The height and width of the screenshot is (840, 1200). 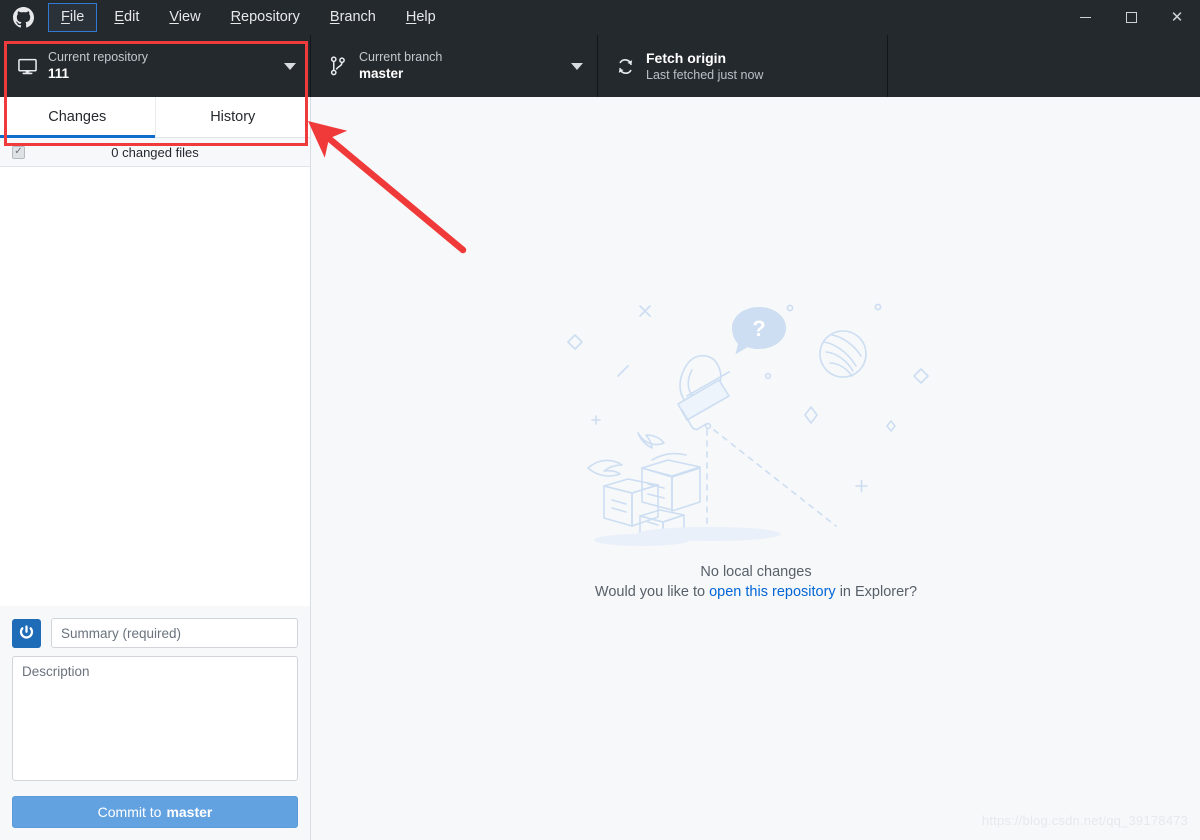 I want to click on menu-item-repository: Repository, so click(x=265, y=17).